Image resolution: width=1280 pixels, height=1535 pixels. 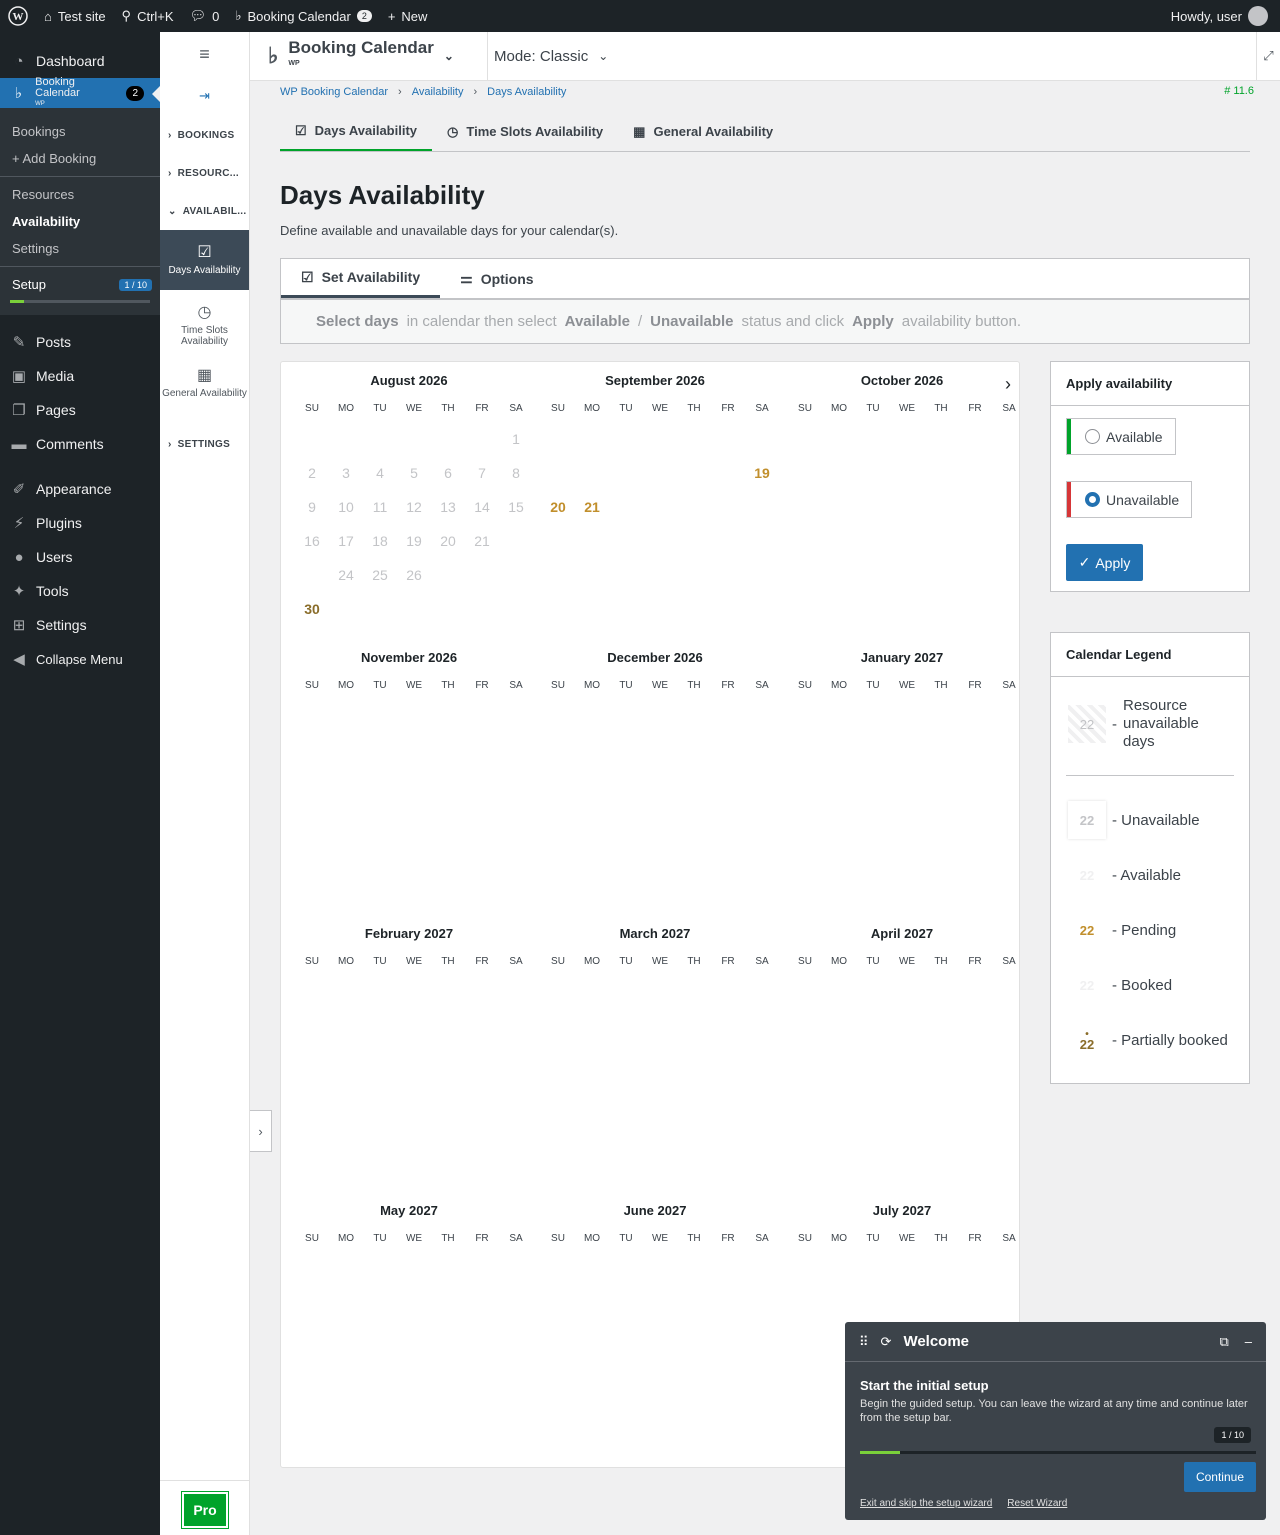 What do you see at coordinates (1248, 1342) in the screenshot?
I see `minimize-icon: –` at bounding box center [1248, 1342].